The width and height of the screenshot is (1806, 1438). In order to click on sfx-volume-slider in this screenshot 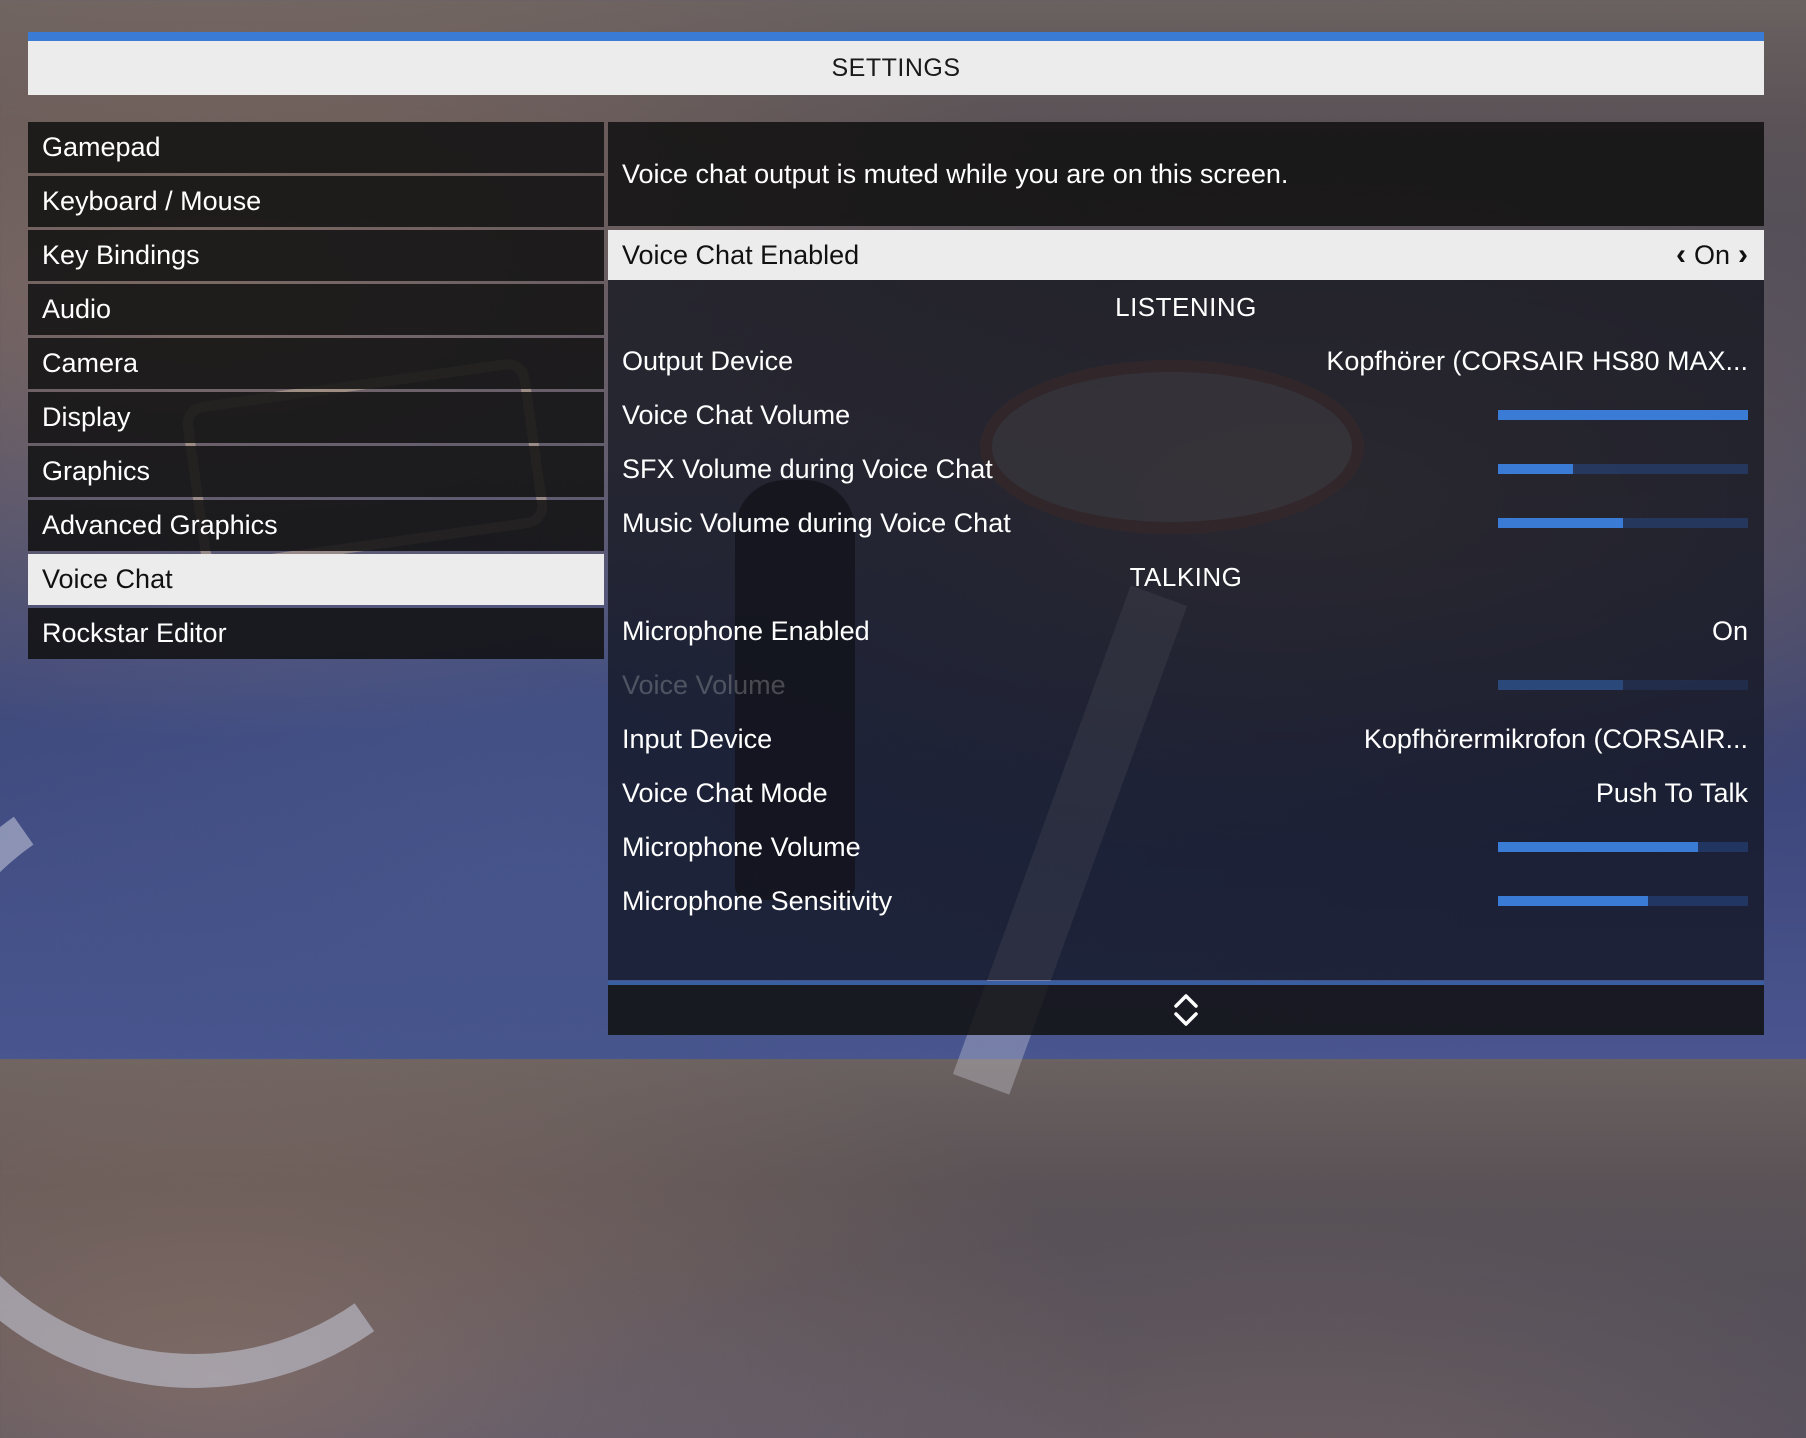, I will do `click(1623, 469)`.